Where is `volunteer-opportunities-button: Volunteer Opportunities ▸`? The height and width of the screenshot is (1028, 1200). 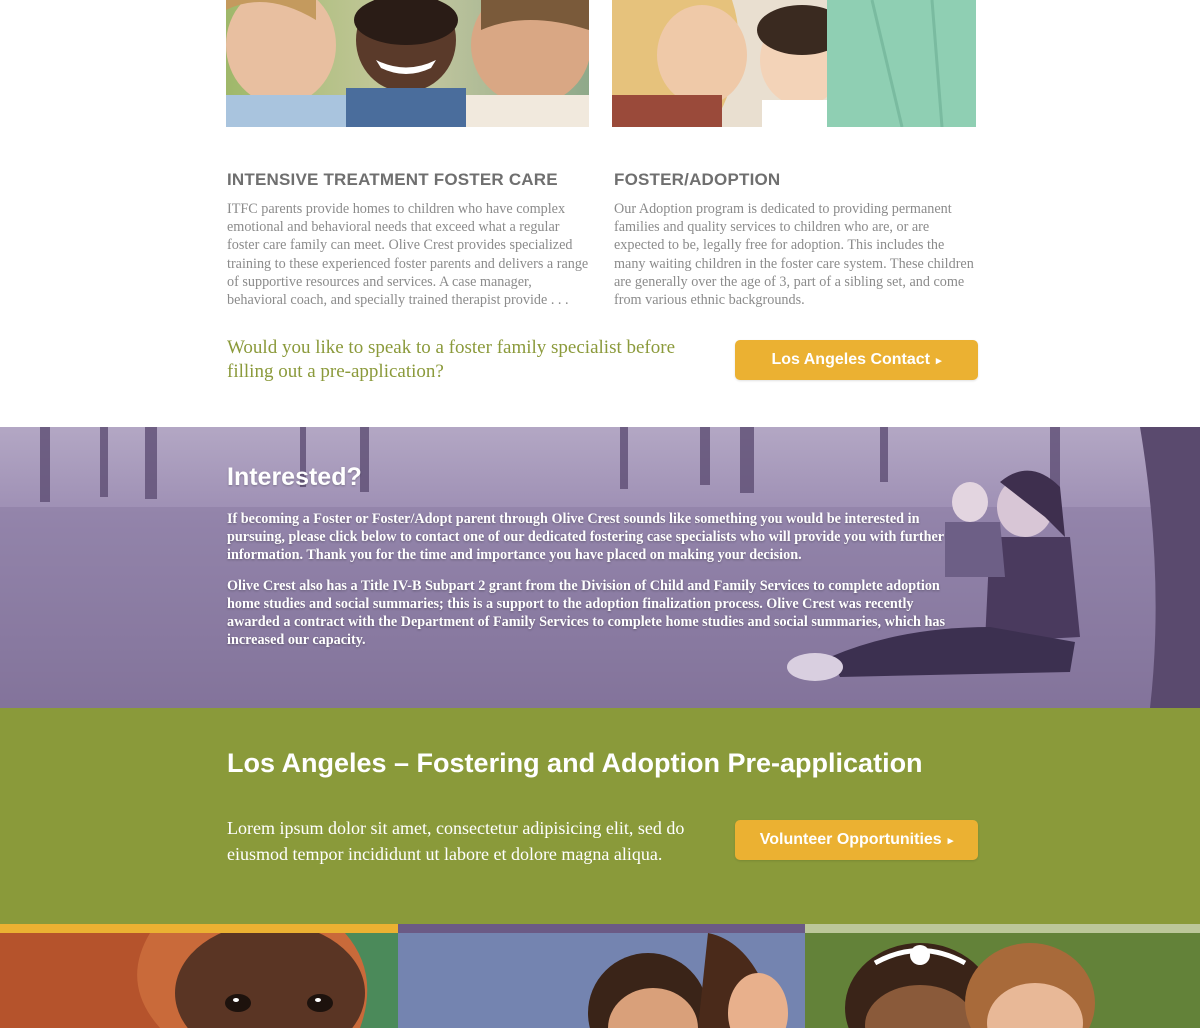
volunteer-opportunities-button: Volunteer Opportunities ▸ is located at coordinates (856, 840).